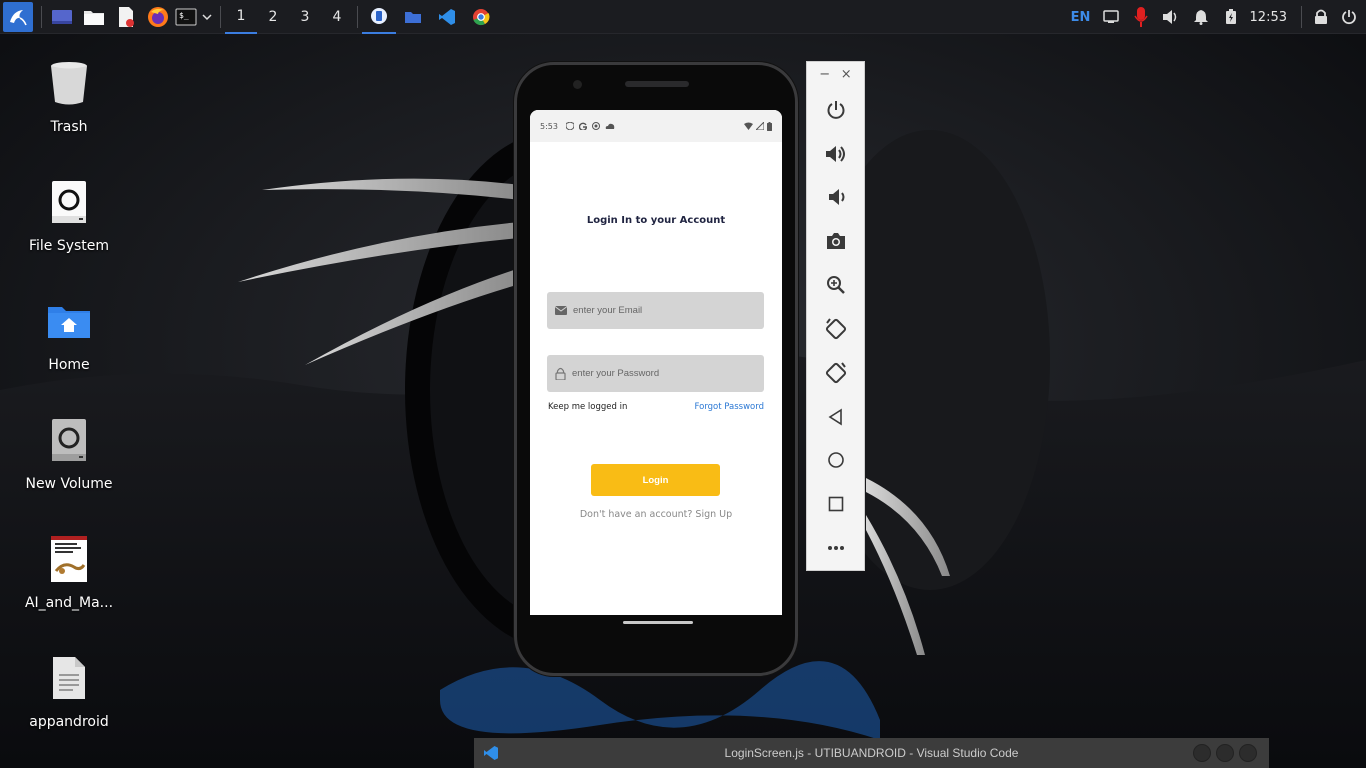 This screenshot has height=768, width=1366. What do you see at coordinates (207, 17) in the screenshot?
I see `terminal-dropdown-button` at bounding box center [207, 17].